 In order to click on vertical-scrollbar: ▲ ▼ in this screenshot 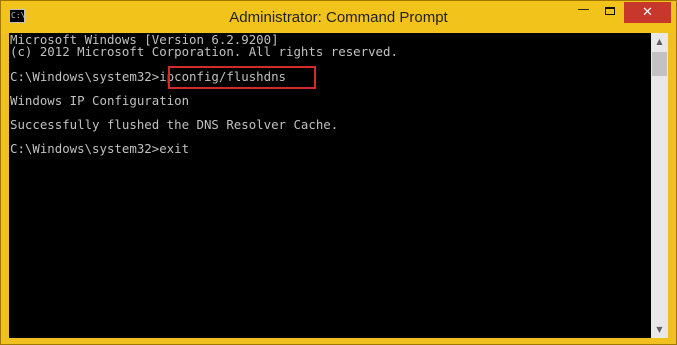, I will do `click(659, 185)`.